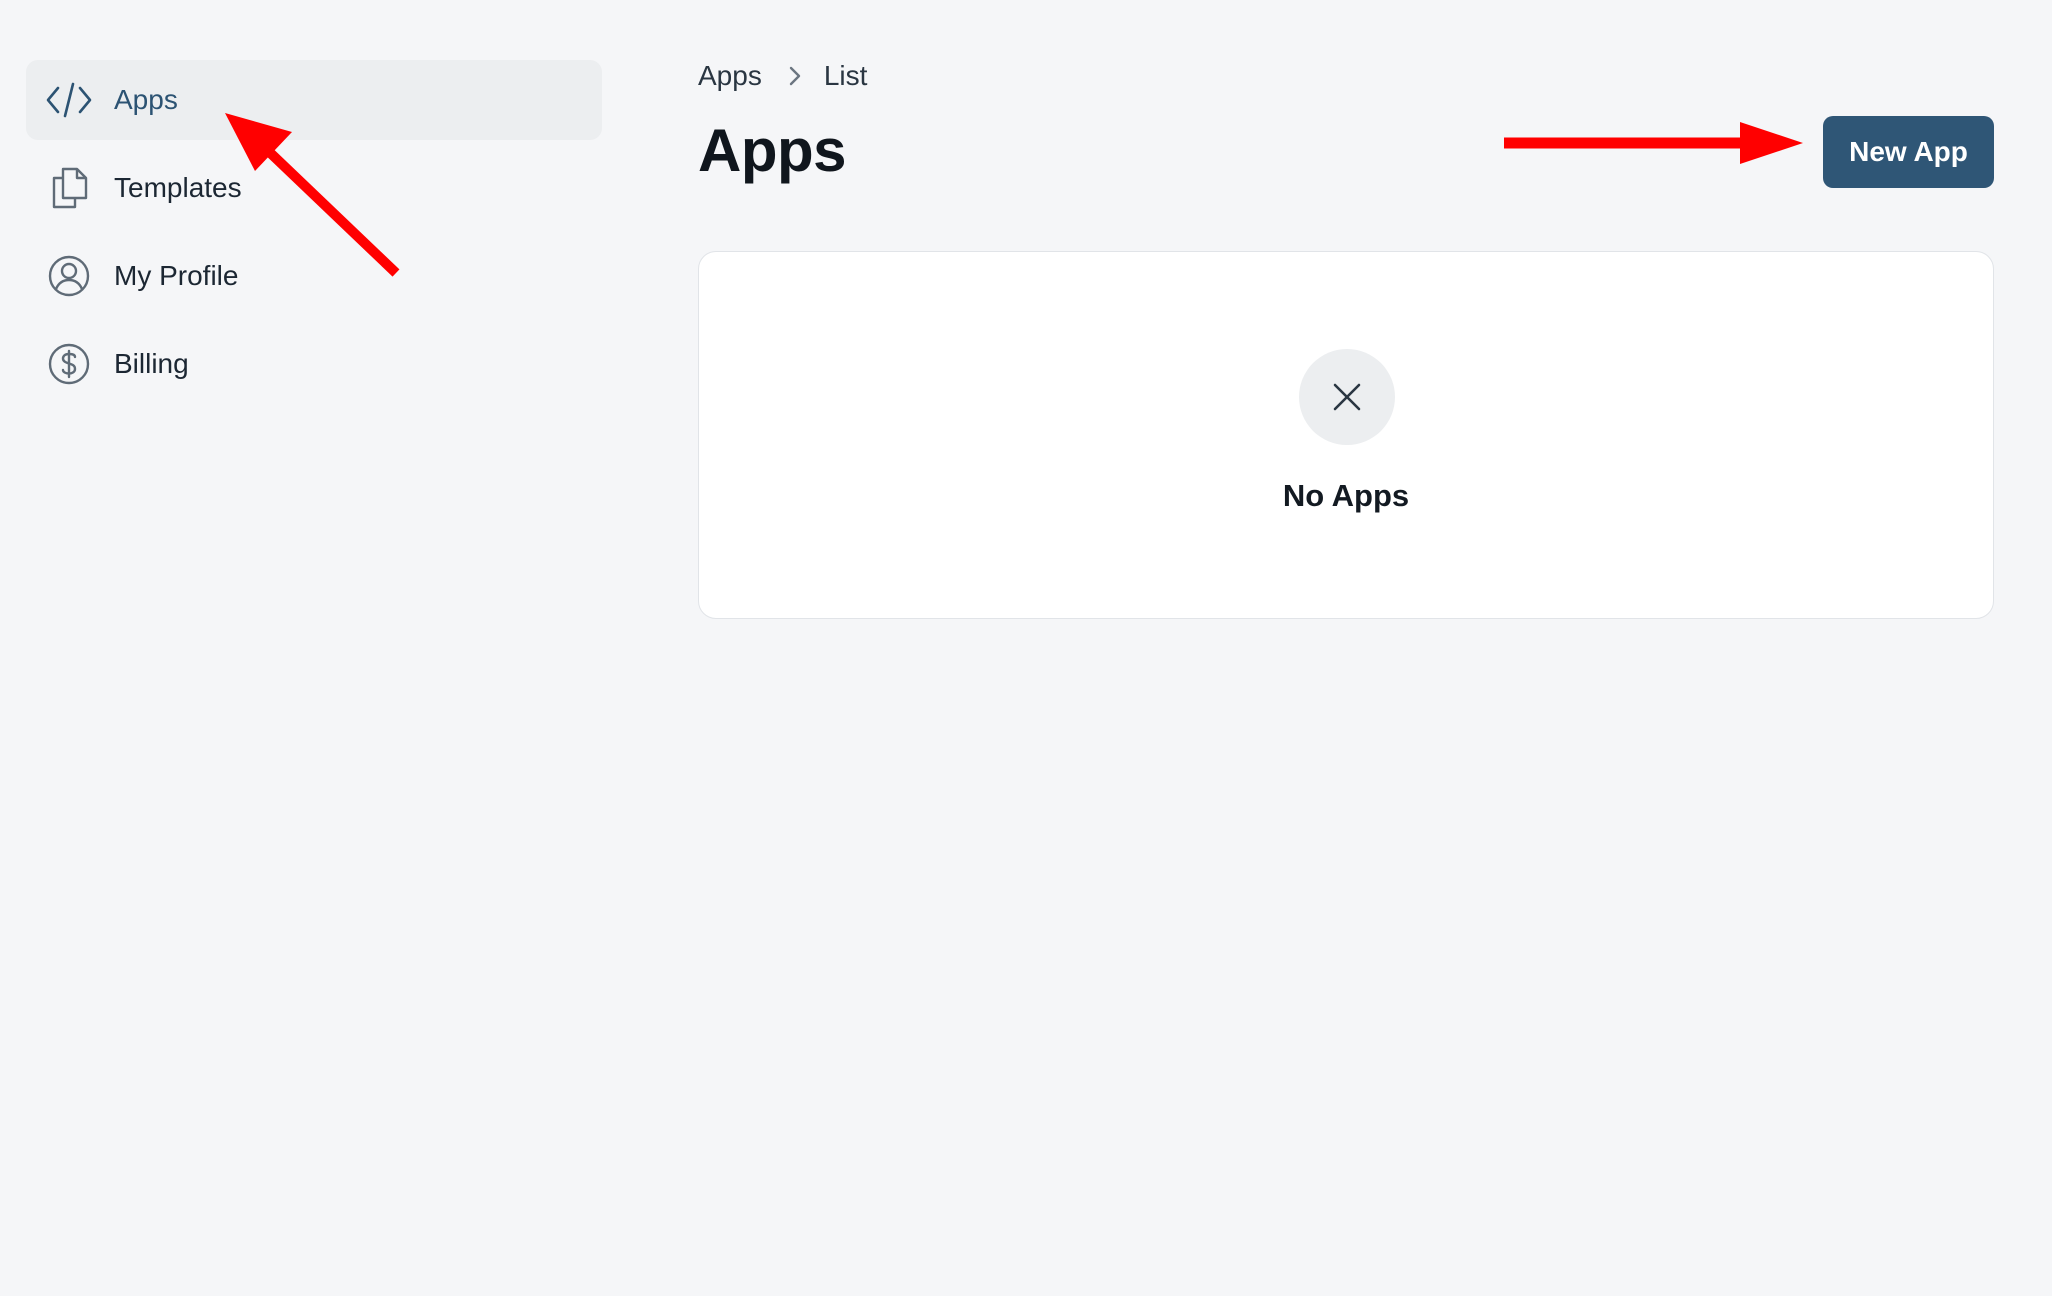 The width and height of the screenshot is (2052, 1296). What do you see at coordinates (795, 76) in the screenshot?
I see `chevron-right-icon` at bounding box center [795, 76].